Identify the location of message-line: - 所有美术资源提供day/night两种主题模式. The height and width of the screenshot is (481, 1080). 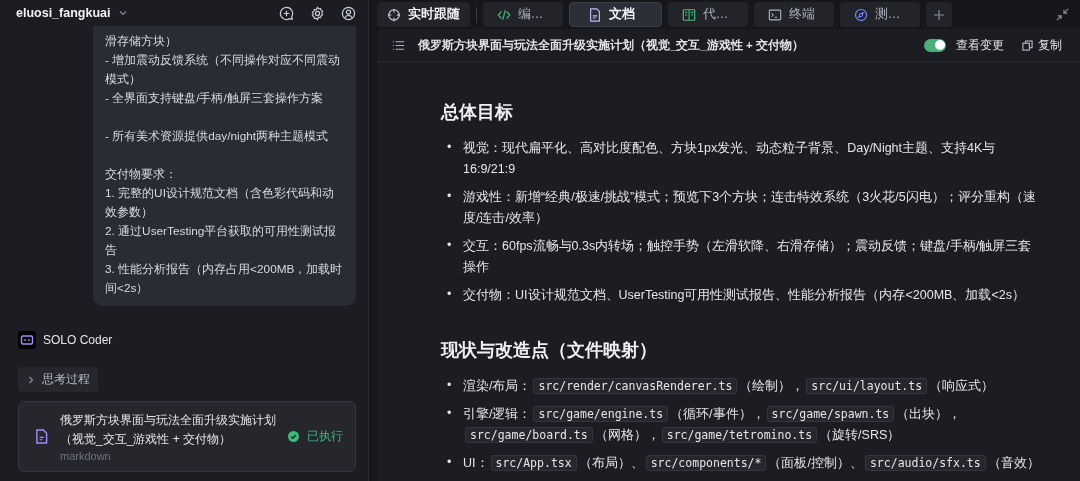
(217, 136).